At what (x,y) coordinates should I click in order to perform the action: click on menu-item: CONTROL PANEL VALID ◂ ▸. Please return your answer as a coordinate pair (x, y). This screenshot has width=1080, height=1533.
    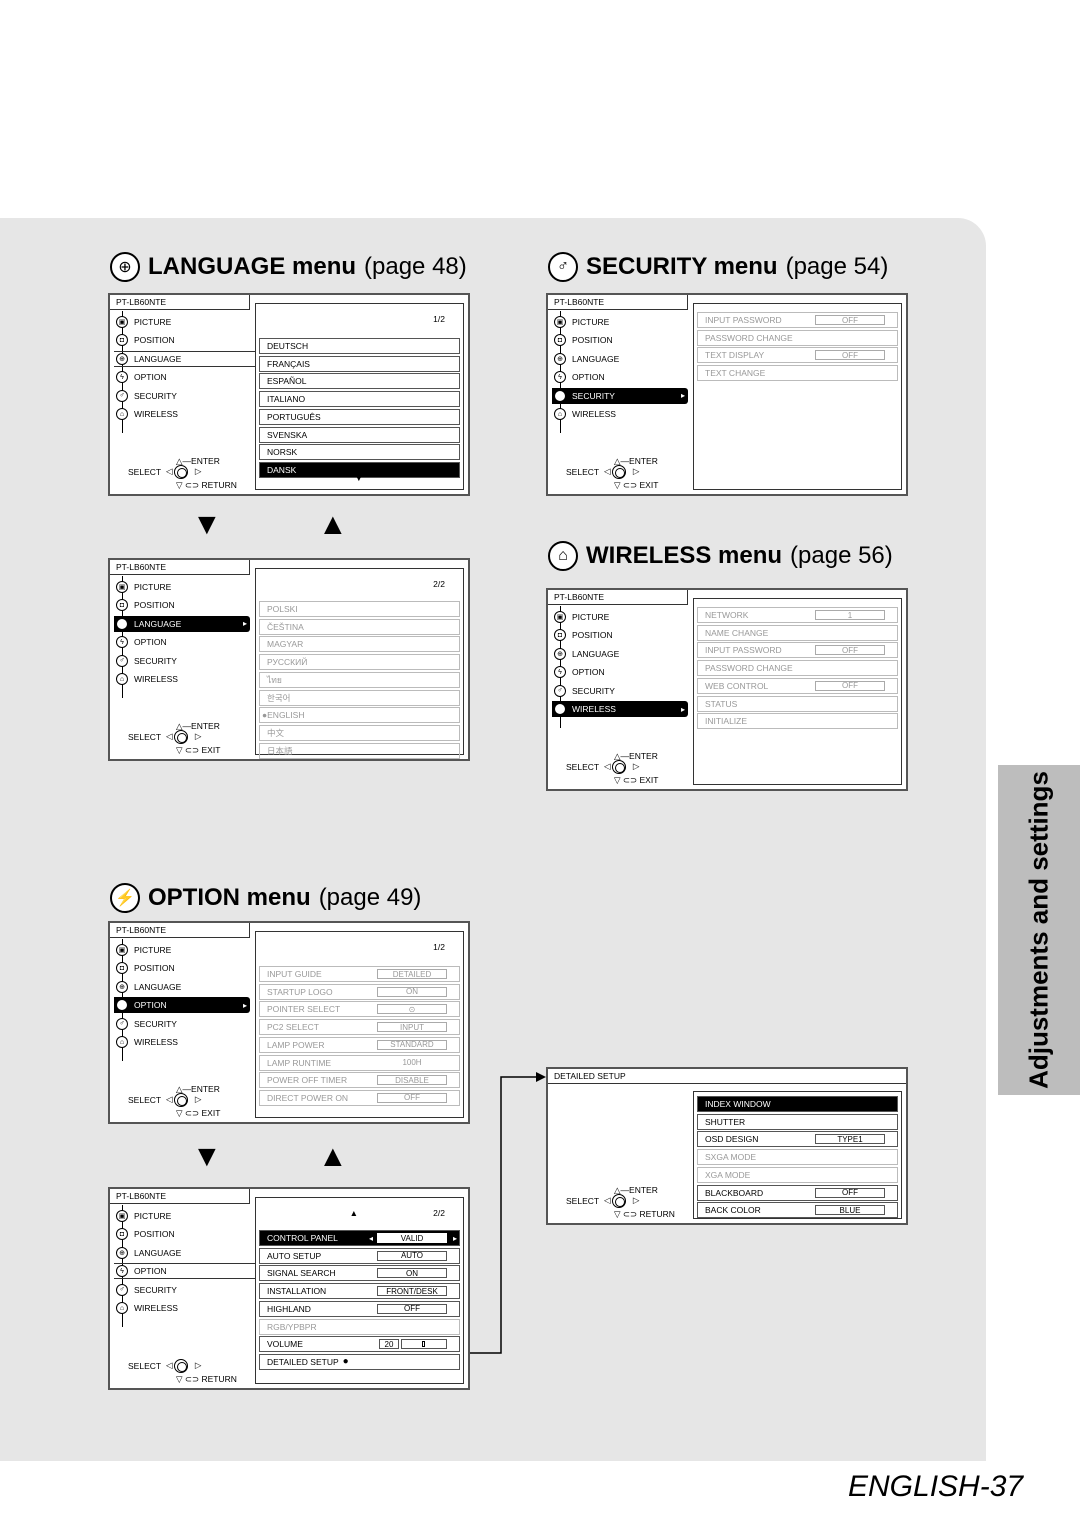
    Looking at the image, I should click on (359, 1238).